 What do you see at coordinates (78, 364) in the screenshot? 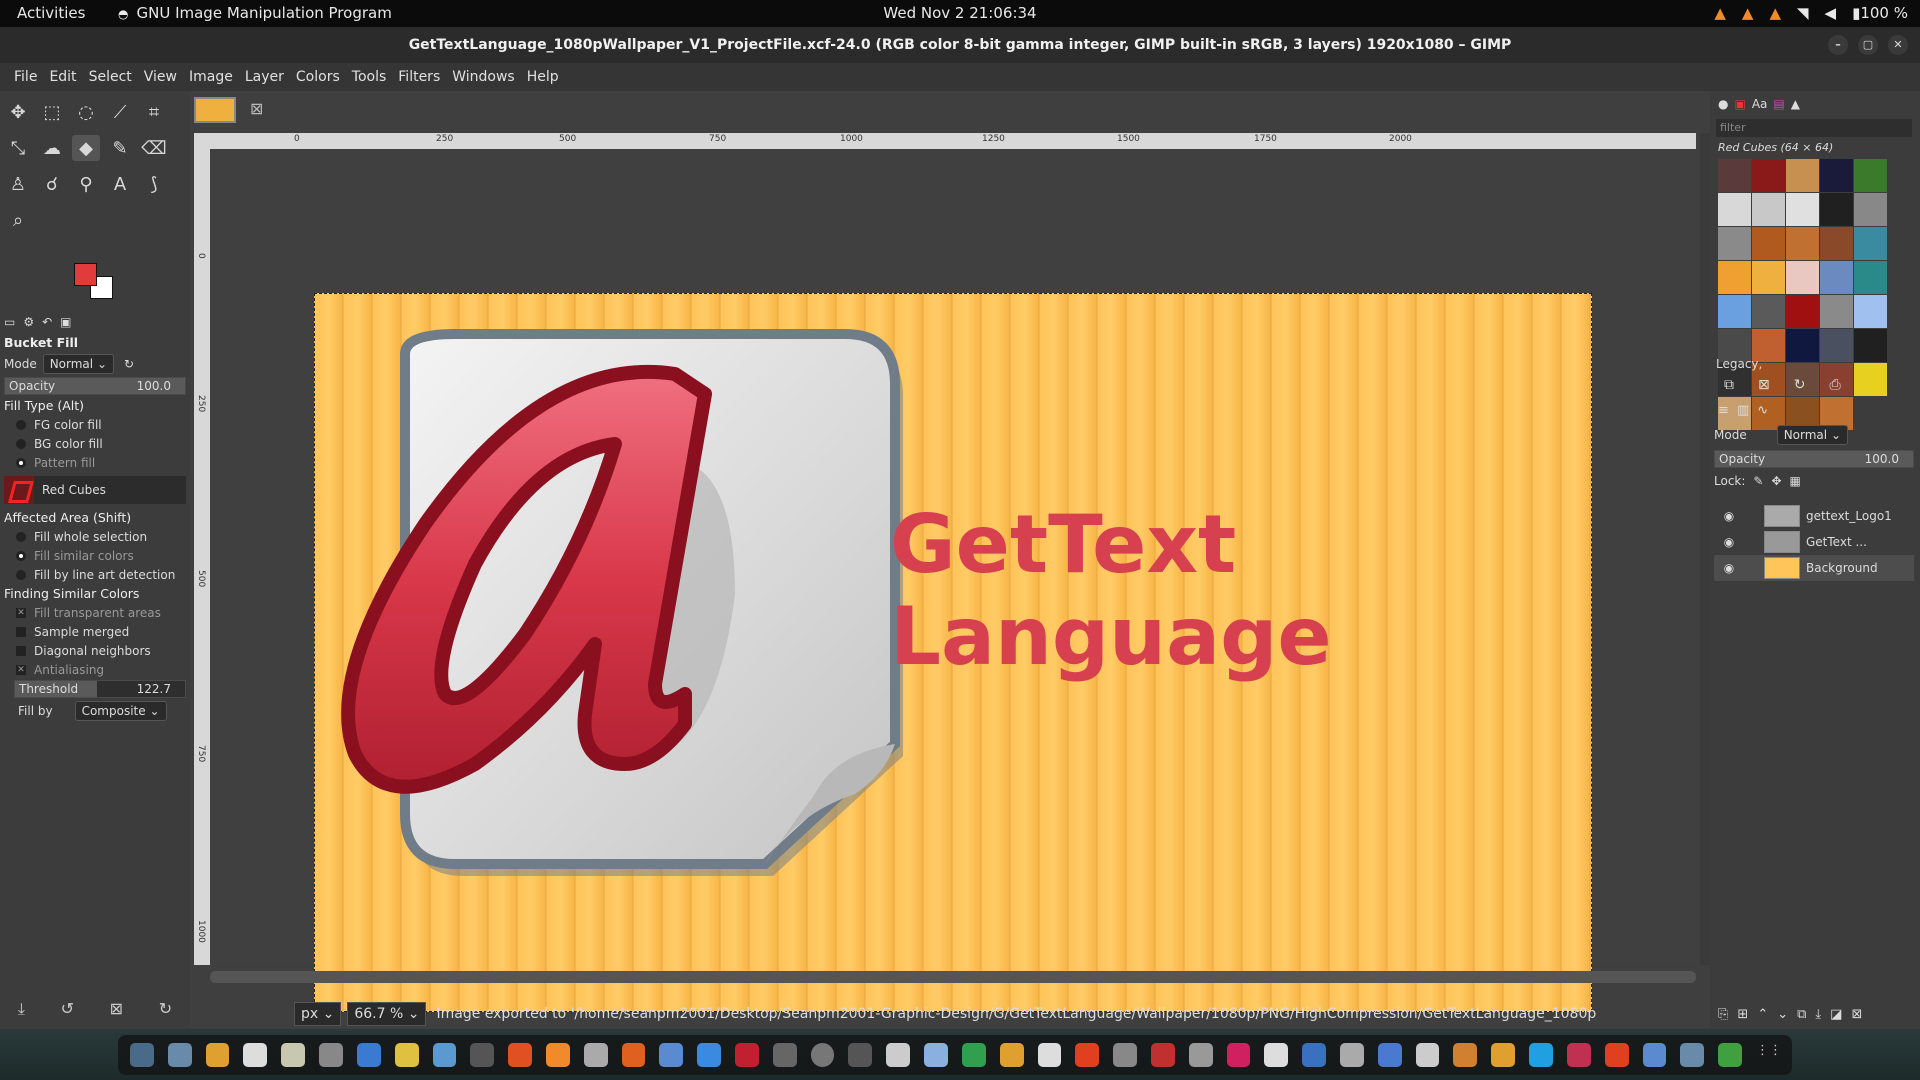
I see `mode-select: Normal ⌄` at bounding box center [78, 364].